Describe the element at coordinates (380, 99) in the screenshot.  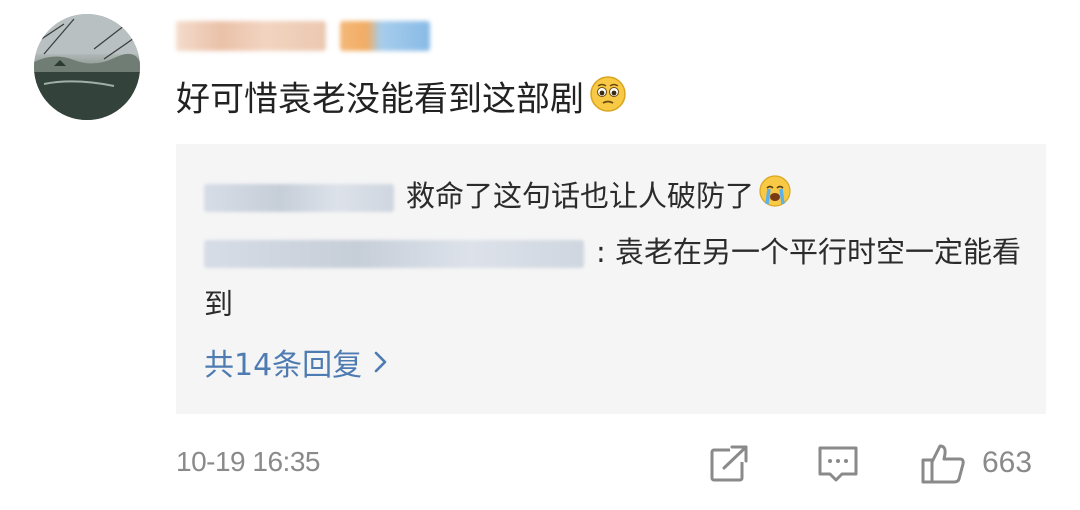
I see `comment-text: 好可惜袁老没能看到这部剧` at that location.